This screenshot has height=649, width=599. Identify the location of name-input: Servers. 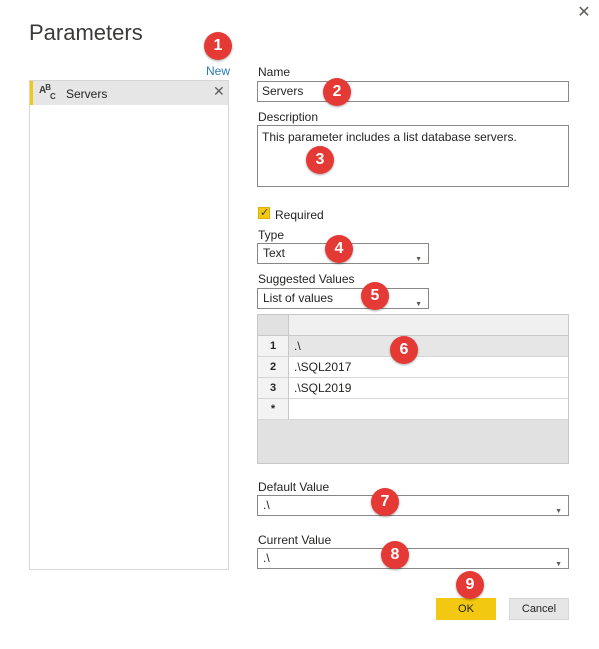
(413, 91).